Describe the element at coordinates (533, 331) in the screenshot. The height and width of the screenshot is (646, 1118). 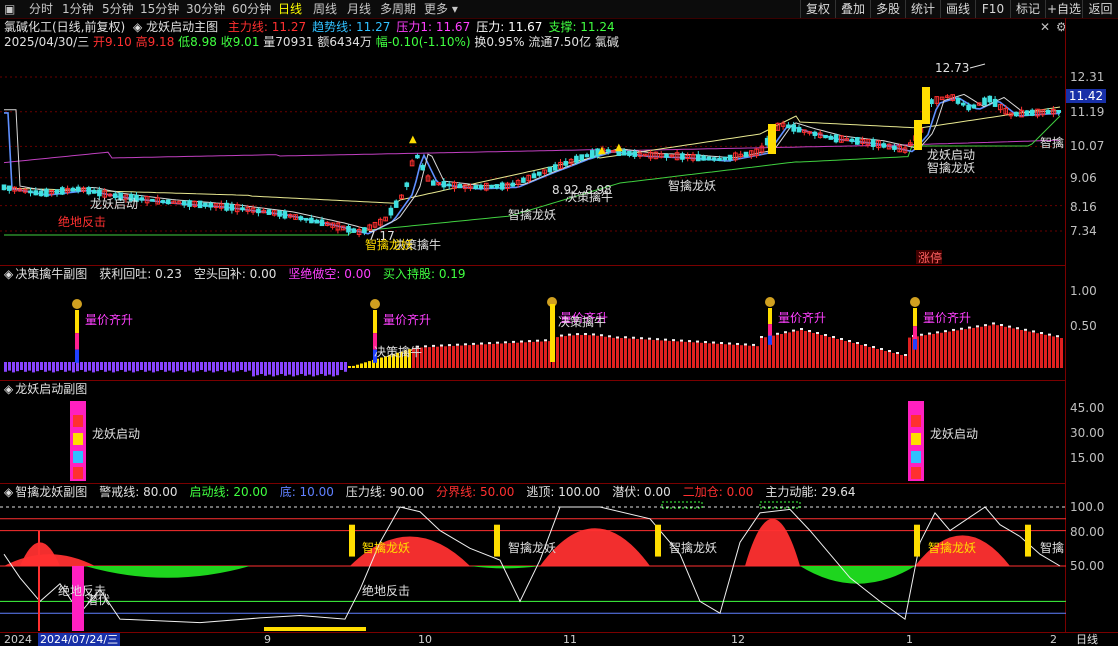
I see `sub1-chart: 量价齐升 量价齐升 量价齐升 量价齐升 量价齐升决策擒牛决策擒牛` at that location.